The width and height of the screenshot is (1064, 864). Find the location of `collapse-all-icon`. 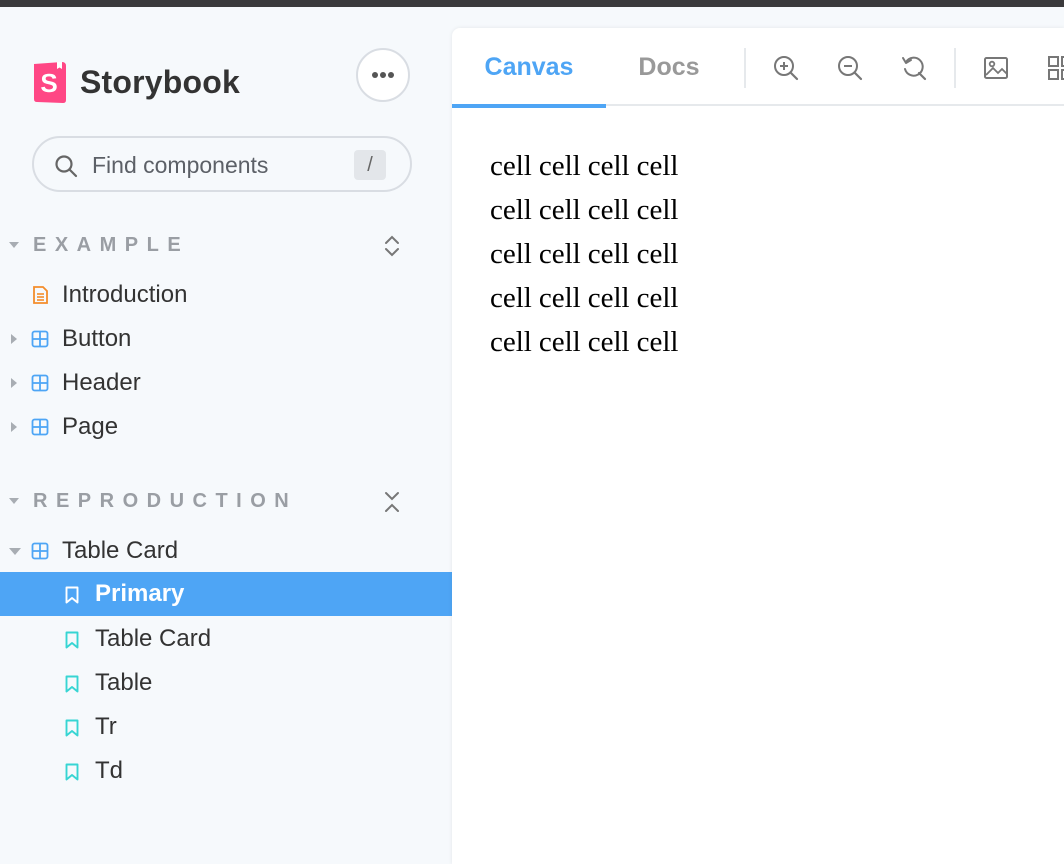

collapse-all-icon is located at coordinates (392, 502).